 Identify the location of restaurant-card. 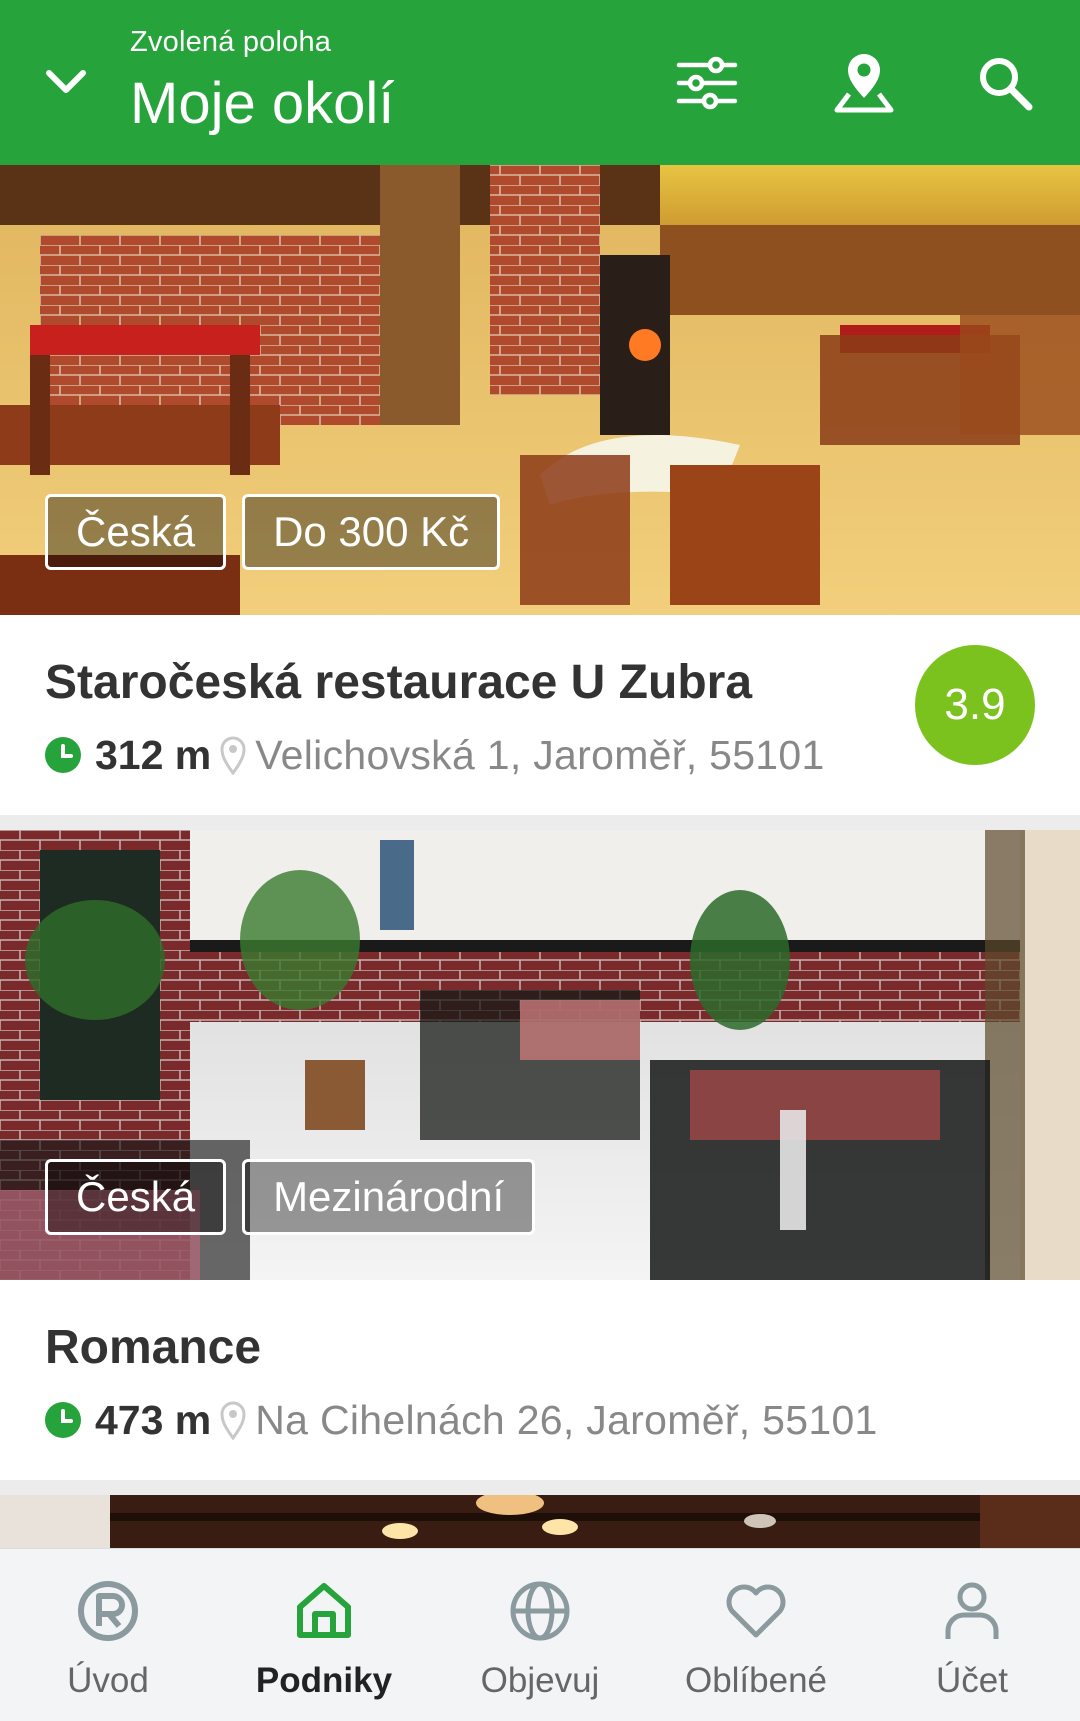
(540, 1525).